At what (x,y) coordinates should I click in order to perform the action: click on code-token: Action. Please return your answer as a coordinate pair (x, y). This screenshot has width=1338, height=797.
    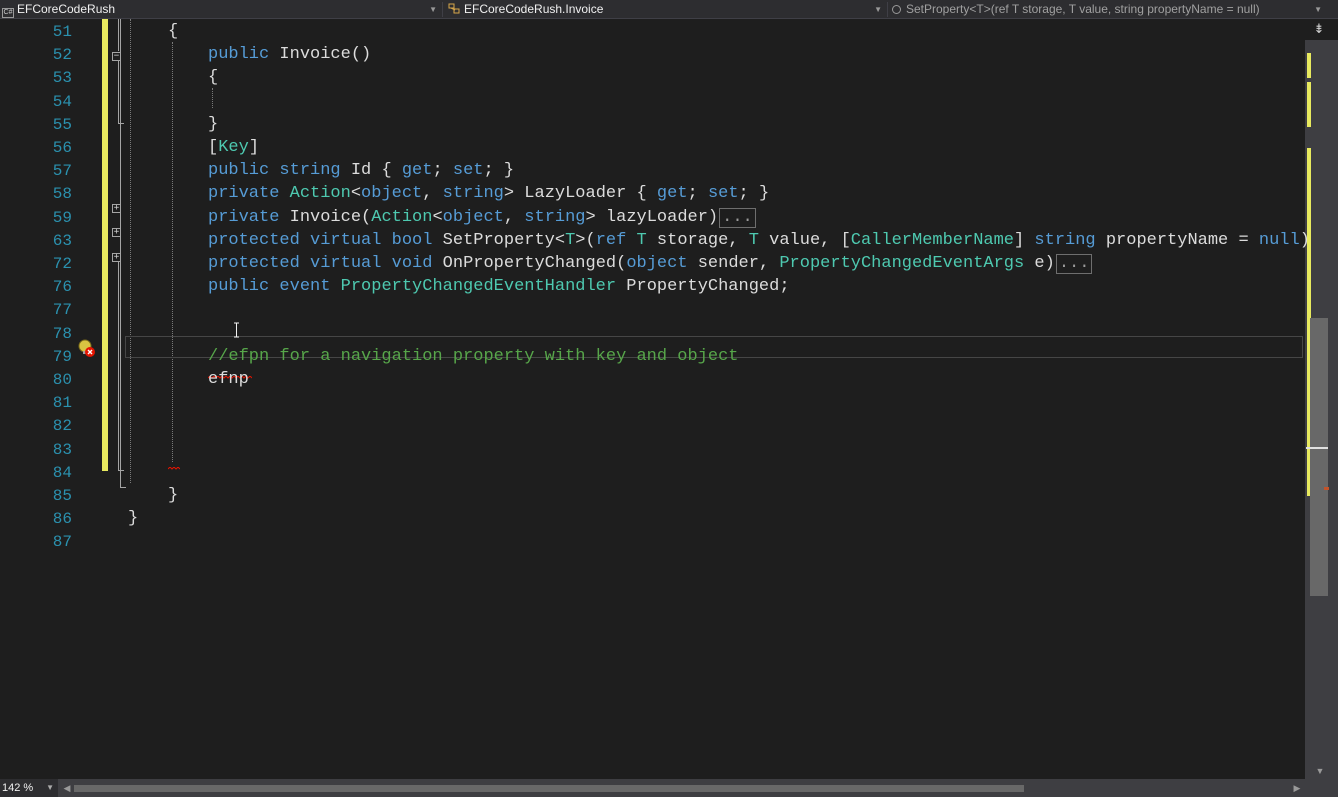
    Looking at the image, I should click on (320, 194).